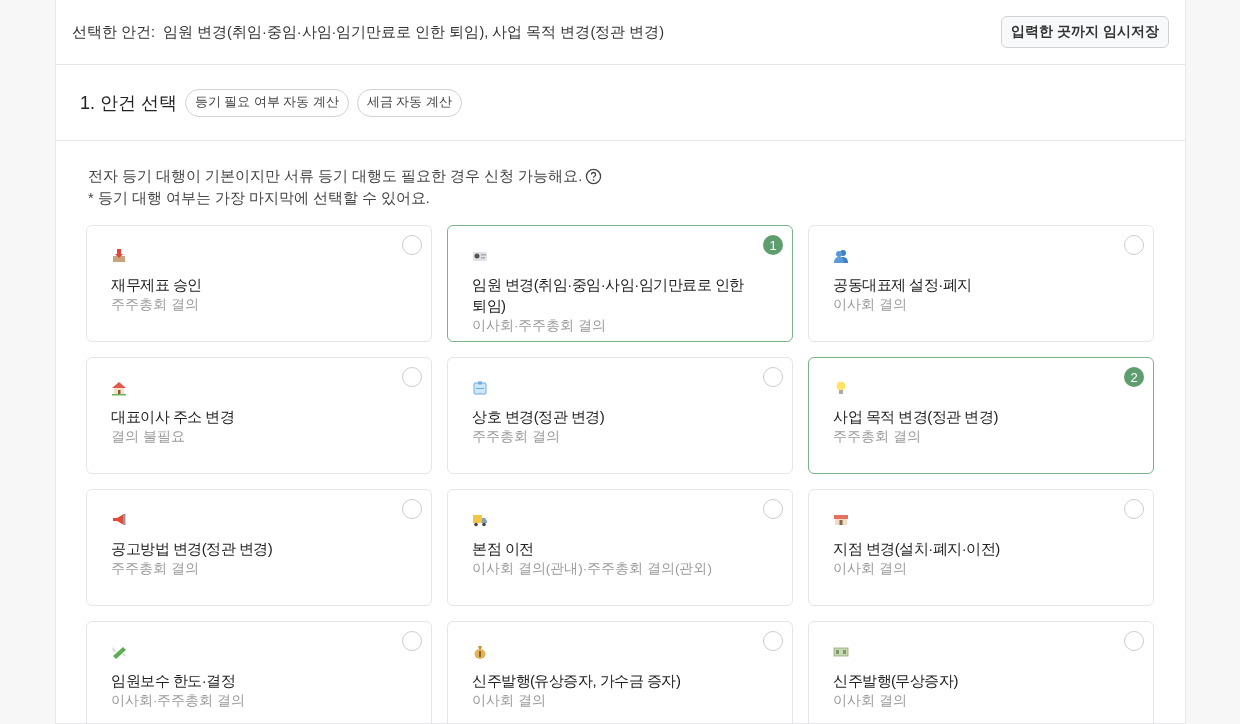  What do you see at coordinates (174, 681) in the screenshot?
I see `card-title: 임원보수 한도·결정` at bounding box center [174, 681].